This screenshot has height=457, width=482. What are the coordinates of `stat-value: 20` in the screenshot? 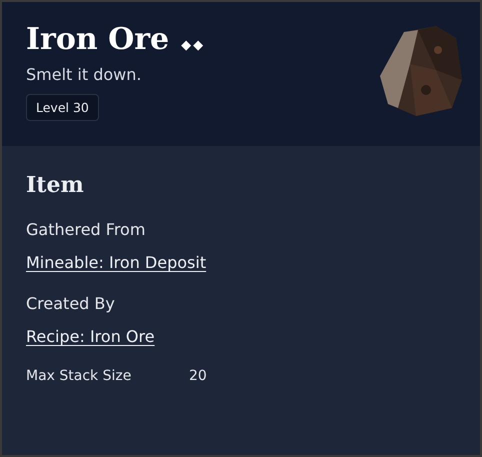 It's located at (198, 376).